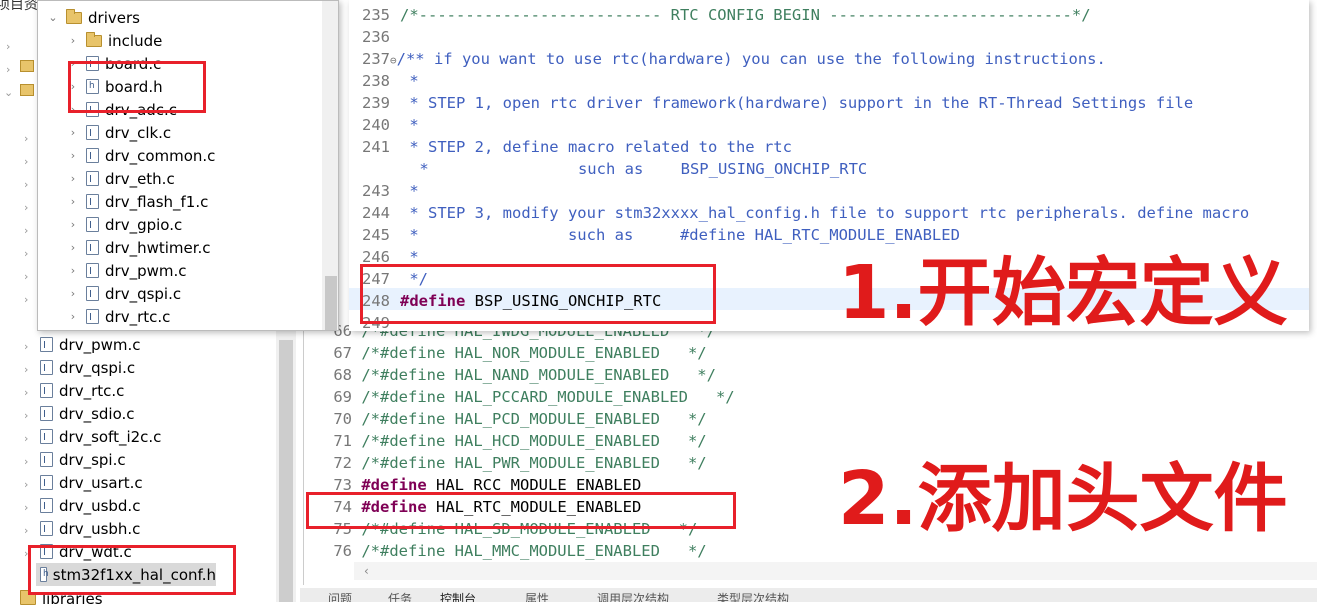  What do you see at coordinates (1063, 293) in the screenshot?
I see `annotation-step1: 1.开始宏定义` at bounding box center [1063, 293].